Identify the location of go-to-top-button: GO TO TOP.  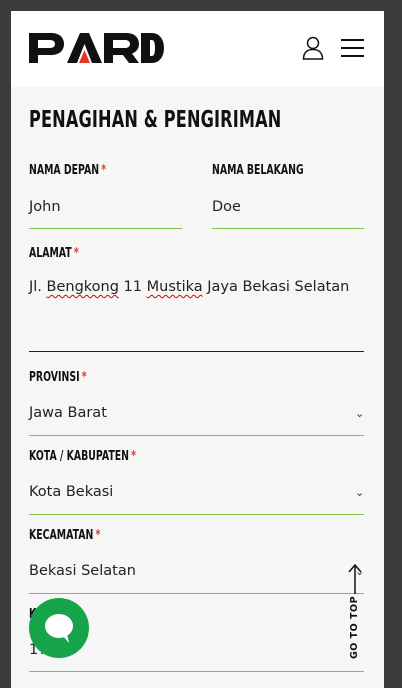
(356, 613).